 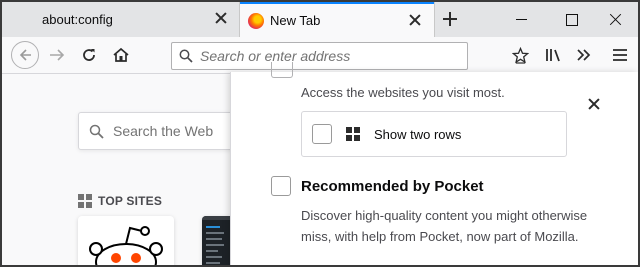 What do you see at coordinates (615, 19) in the screenshot?
I see `close-window-button` at bounding box center [615, 19].